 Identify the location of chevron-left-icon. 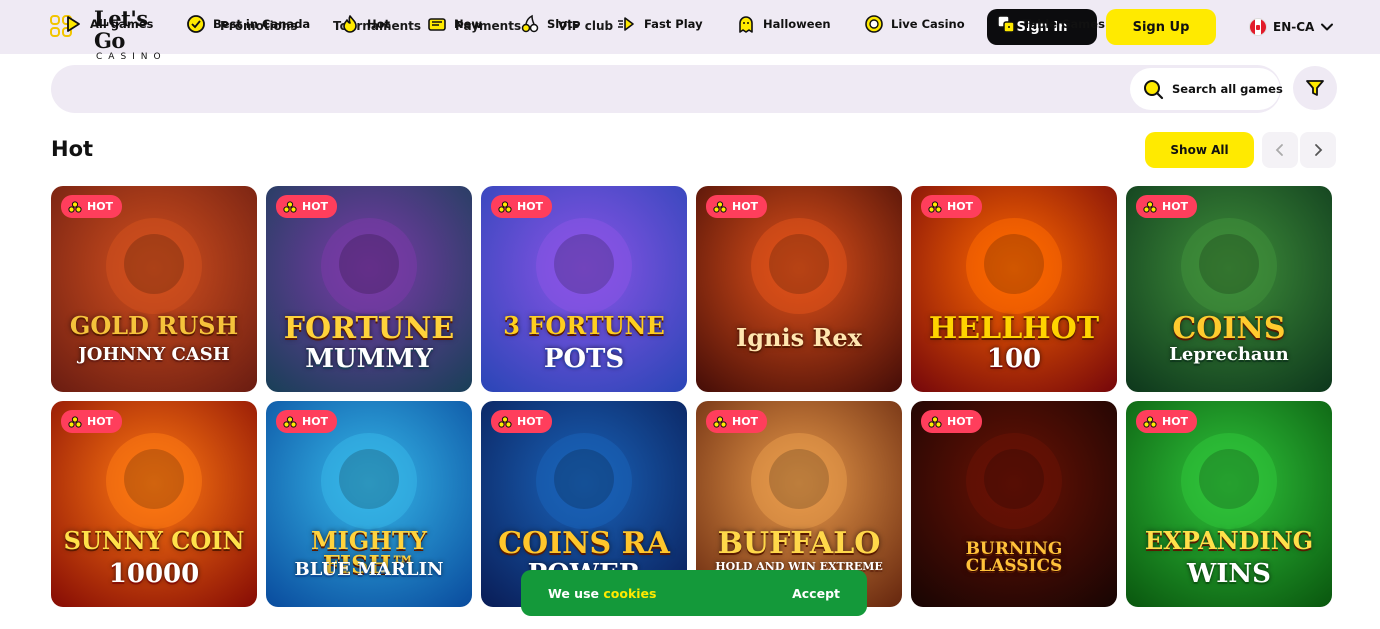
(1279, 150).